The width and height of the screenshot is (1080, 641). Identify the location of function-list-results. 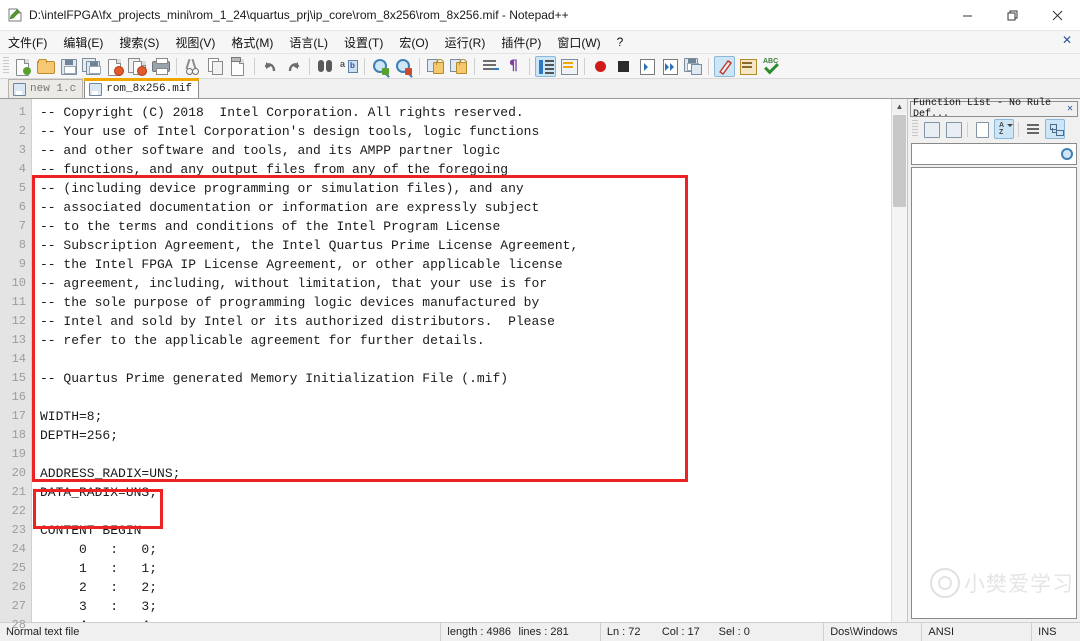
(994, 393).